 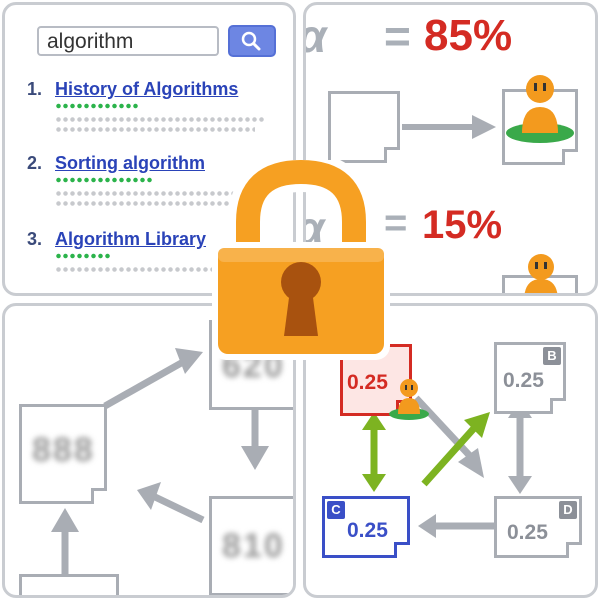 What do you see at coordinates (301, 260) in the screenshot?
I see `padlock-icon` at bounding box center [301, 260].